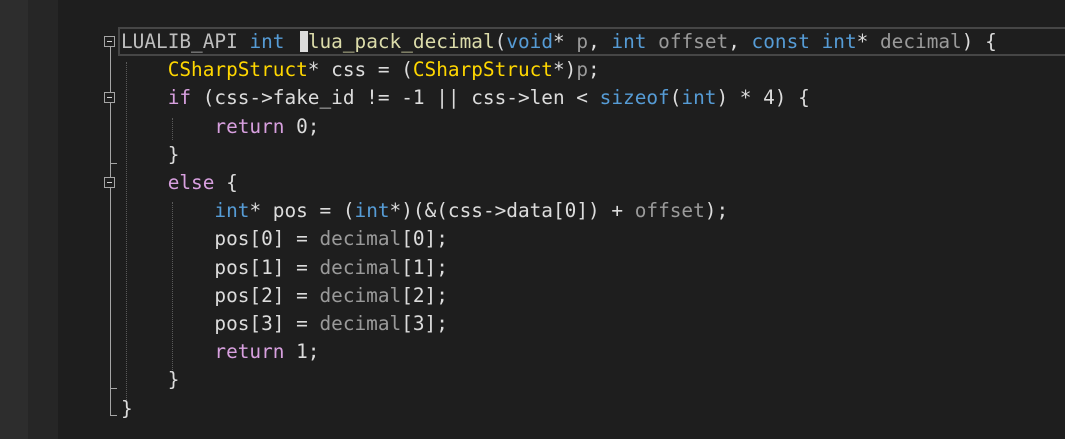  I want to click on code-token-kw: sizeof, so click(634, 98).